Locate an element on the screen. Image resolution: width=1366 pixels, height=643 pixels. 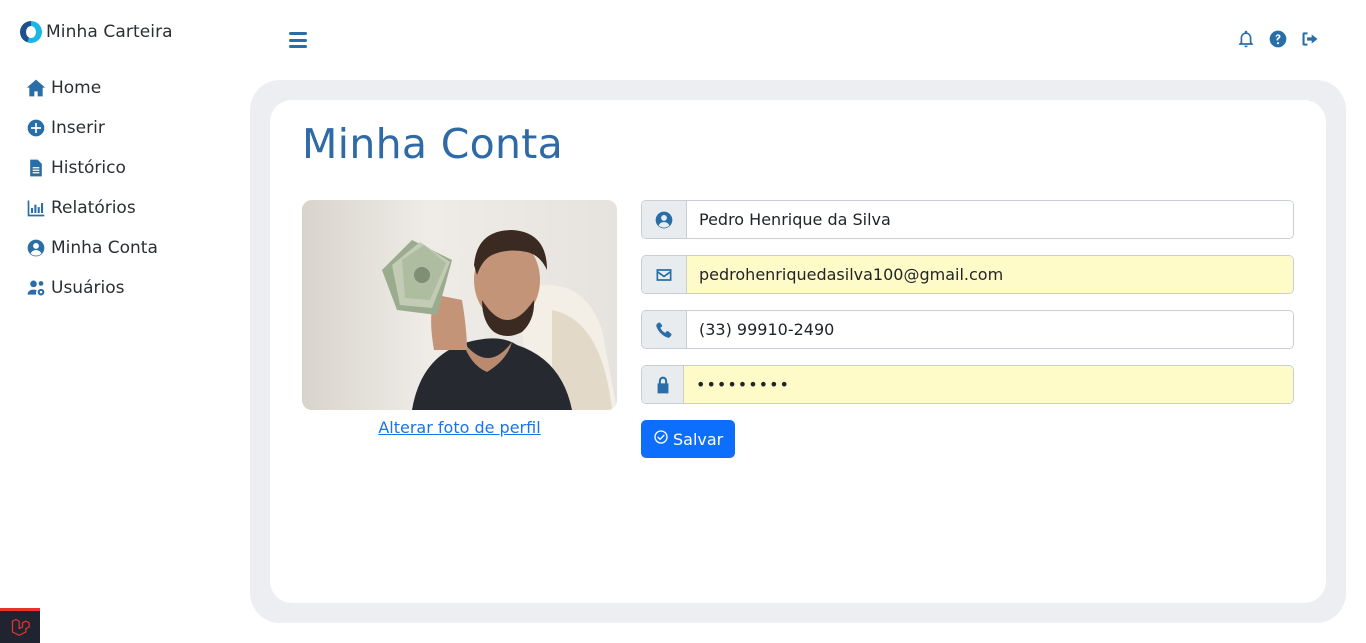
phone-field-group is located at coordinates (967, 329).